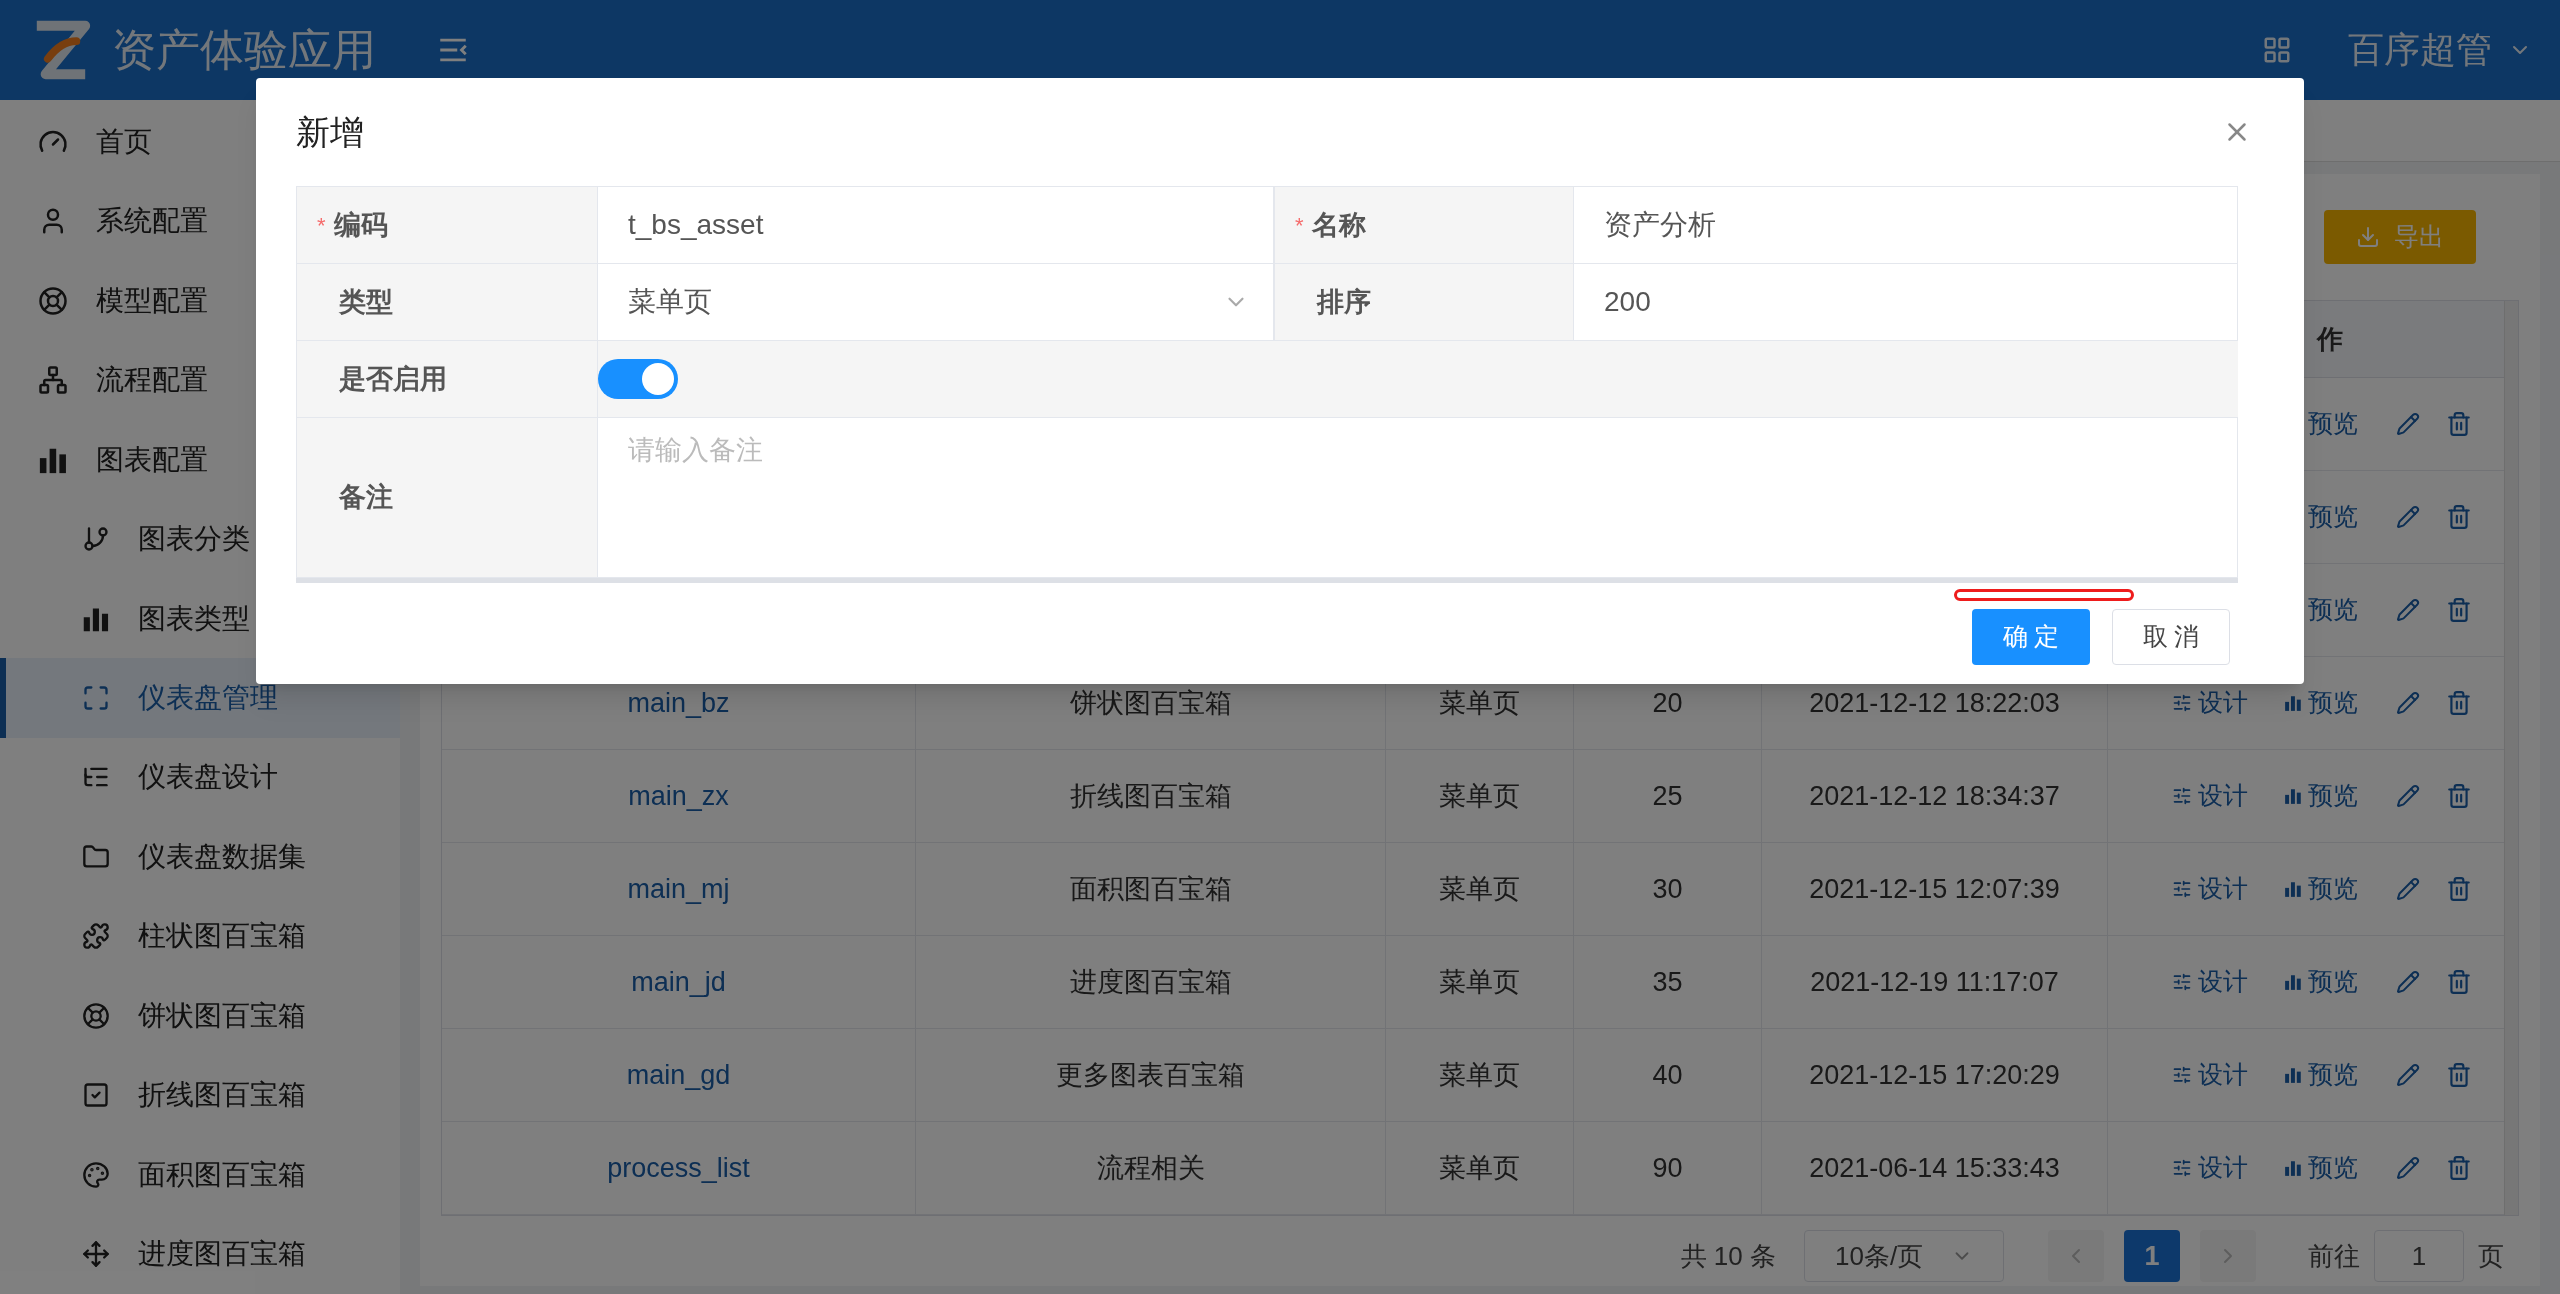 This screenshot has height=1294, width=2560. Describe the element at coordinates (200, 1016) in the screenshot. I see `sidebar-item: 饼状图百宝箱` at that location.